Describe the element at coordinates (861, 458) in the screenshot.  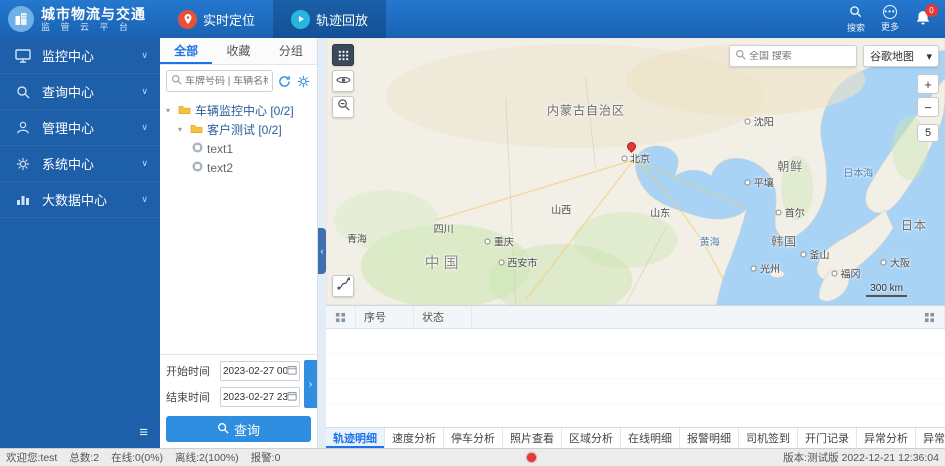
I see `status-version: 版本:测试版 2022-12-21 12:36:04` at that location.